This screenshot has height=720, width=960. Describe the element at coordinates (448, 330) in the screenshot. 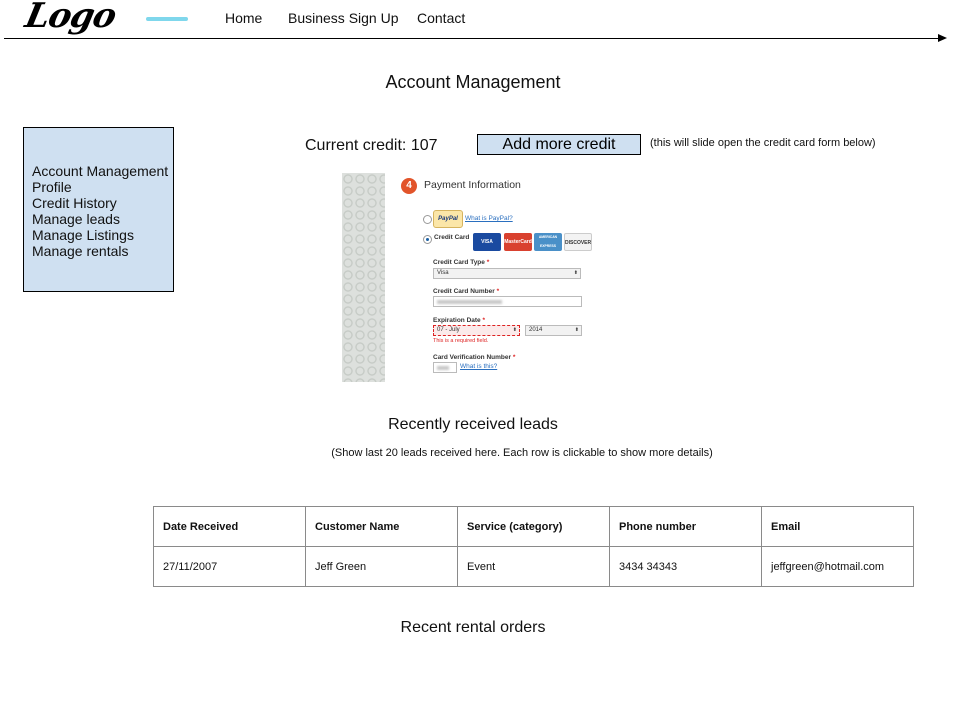

I see `expiration-month-value: 07 - July` at that location.